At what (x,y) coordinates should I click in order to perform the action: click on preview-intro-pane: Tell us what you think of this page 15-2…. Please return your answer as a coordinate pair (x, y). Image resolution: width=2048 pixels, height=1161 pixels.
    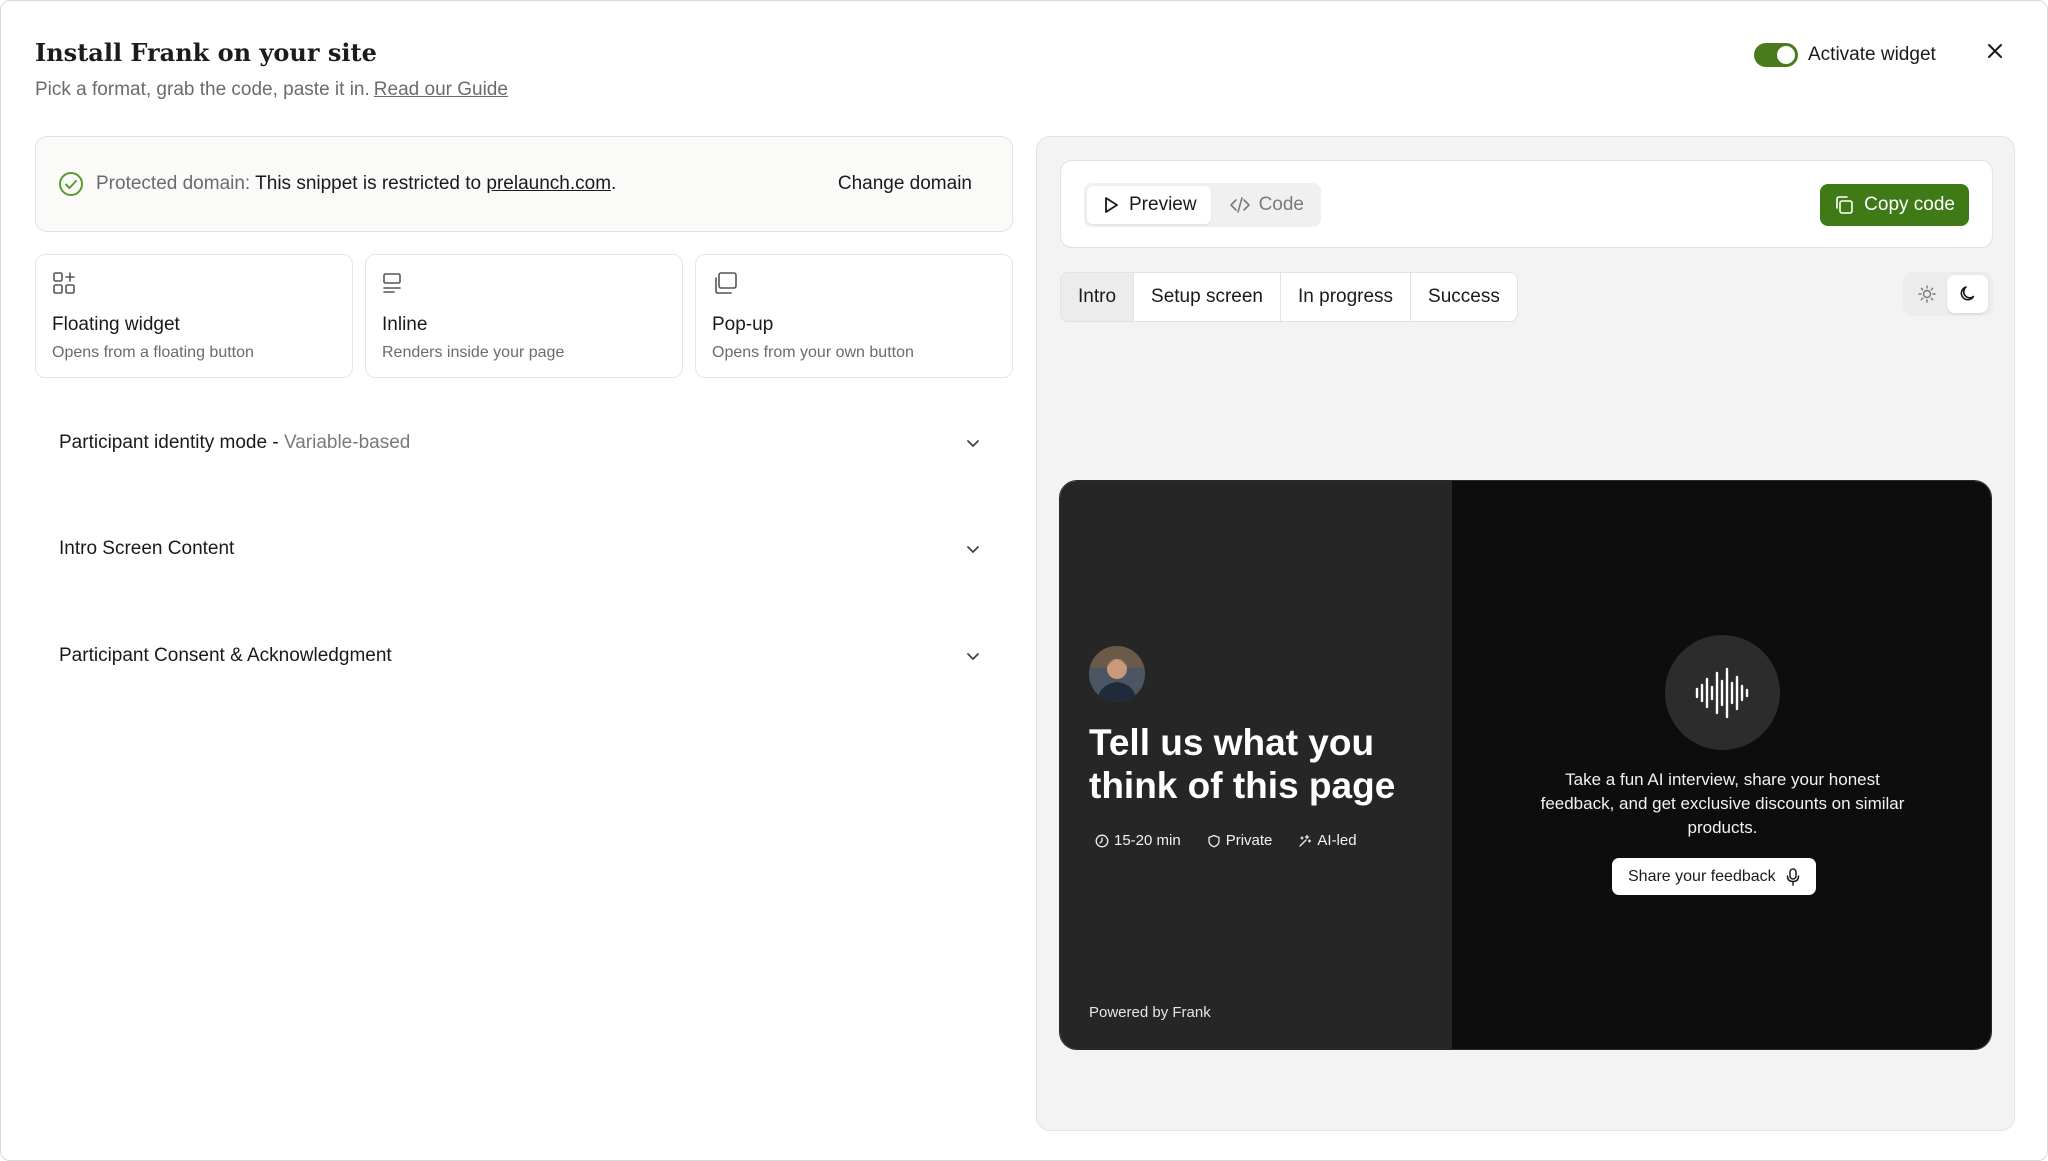
    Looking at the image, I should click on (1256, 765).